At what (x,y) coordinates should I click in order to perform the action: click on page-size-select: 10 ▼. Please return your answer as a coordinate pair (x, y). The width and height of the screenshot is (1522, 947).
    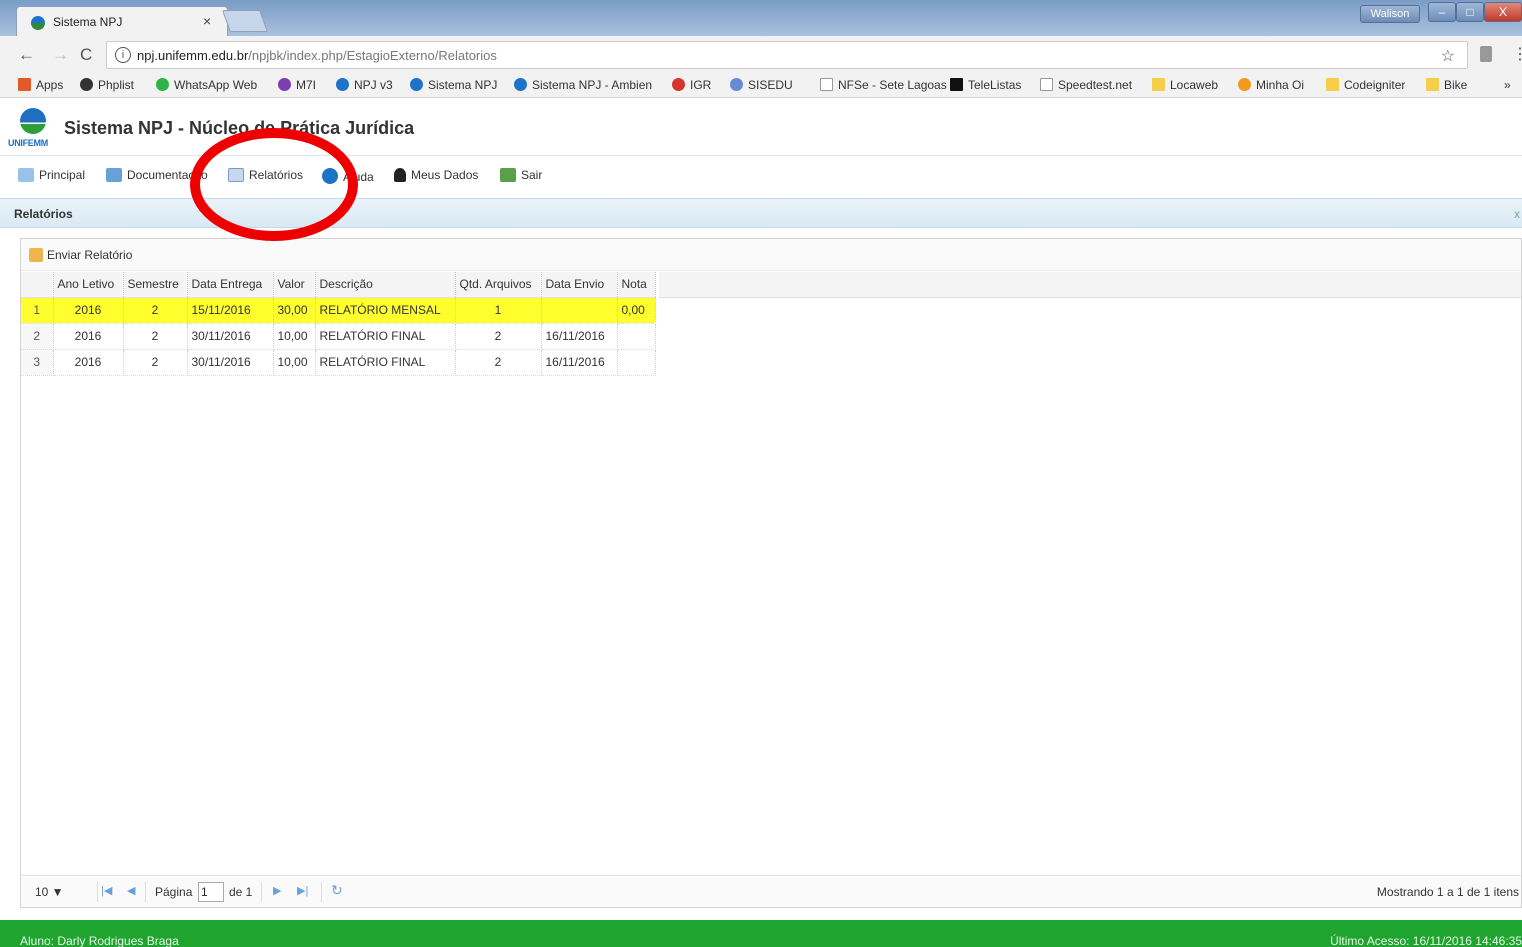
    Looking at the image, I should click on (53, 892).